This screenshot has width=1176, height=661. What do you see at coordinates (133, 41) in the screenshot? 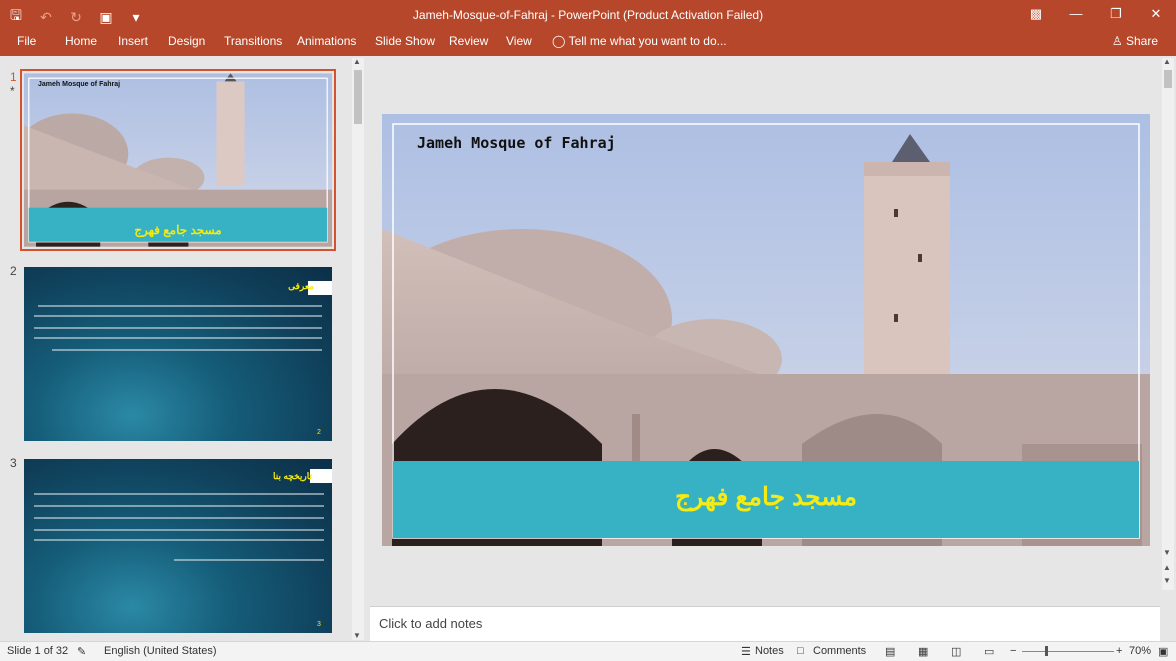
I see `tab-insert: Insert` at bounding box center [133, 41].